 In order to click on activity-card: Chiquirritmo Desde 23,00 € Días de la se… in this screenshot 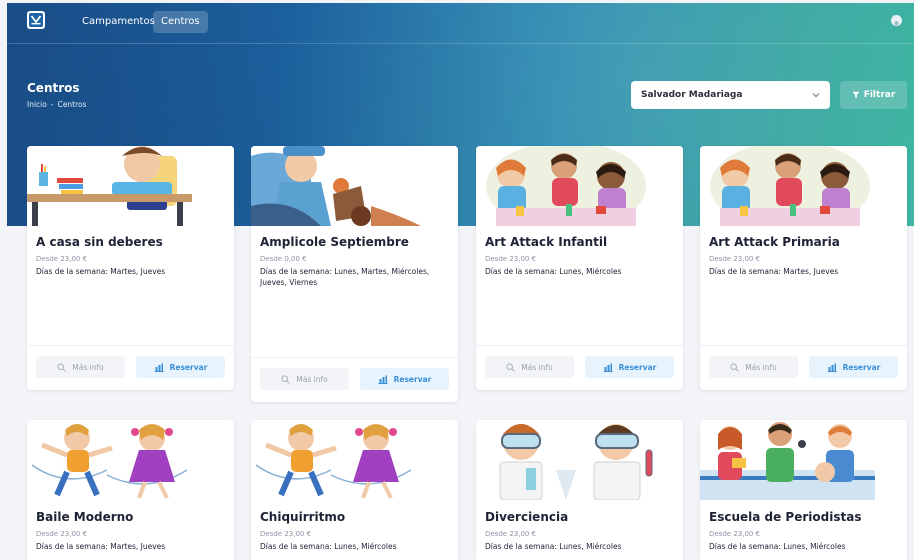, I will do `click(354, 490)`.